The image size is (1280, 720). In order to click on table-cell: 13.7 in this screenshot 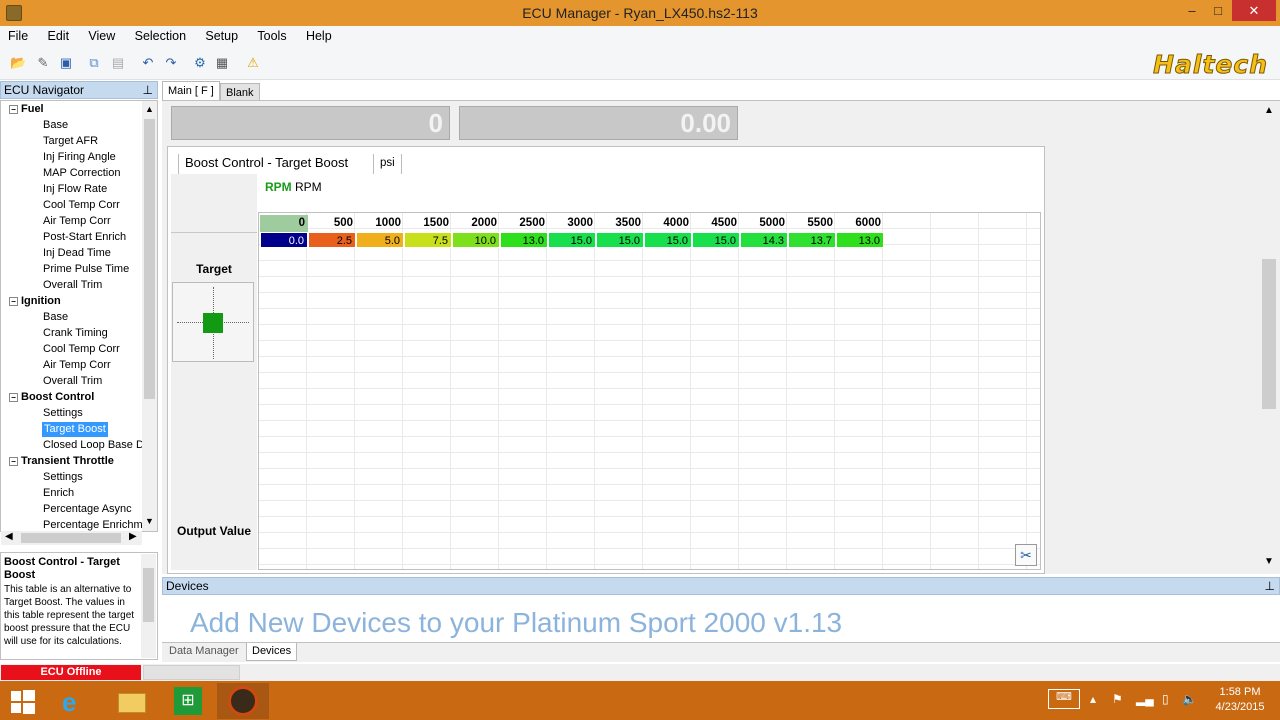, I will do `click(812, 240)`.